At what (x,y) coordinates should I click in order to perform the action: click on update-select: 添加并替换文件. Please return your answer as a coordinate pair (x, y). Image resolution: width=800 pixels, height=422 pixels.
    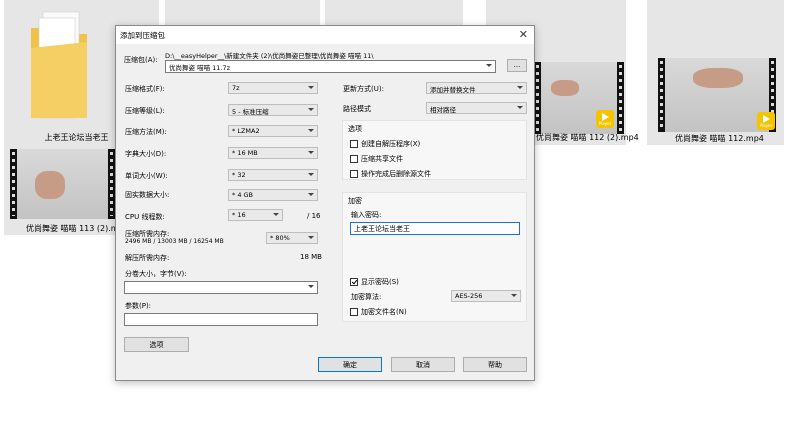
    Looking at the image, I should click on (476, 88).